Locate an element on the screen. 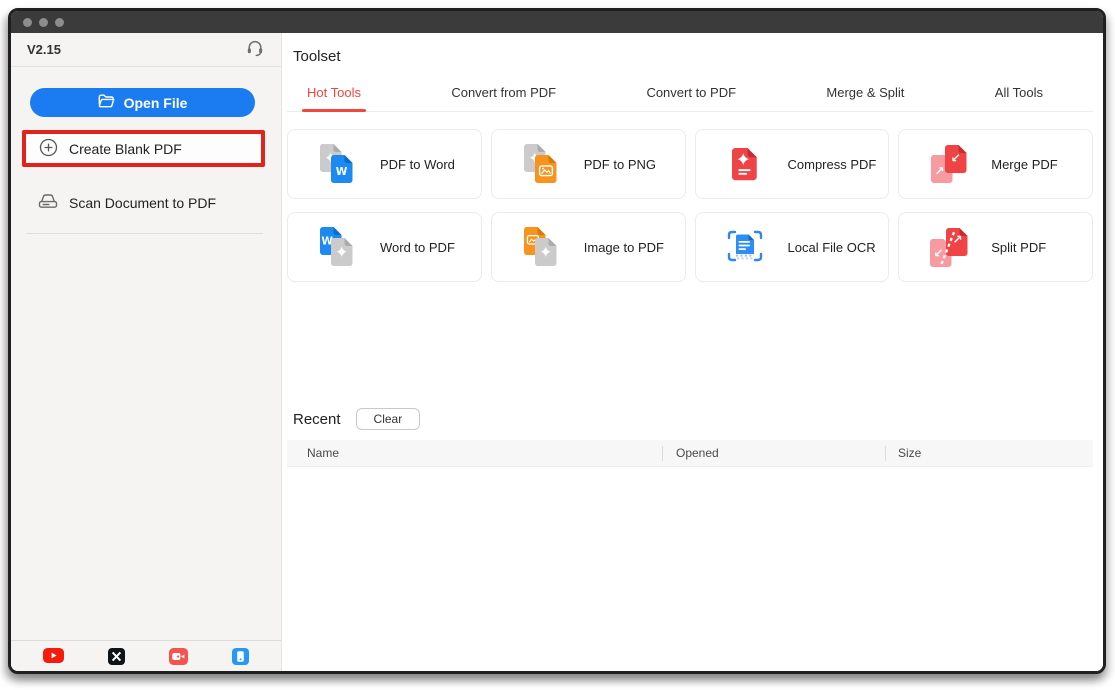 The image size is (1115, 690). sidebar-footer is located at coordinates (146, 655).